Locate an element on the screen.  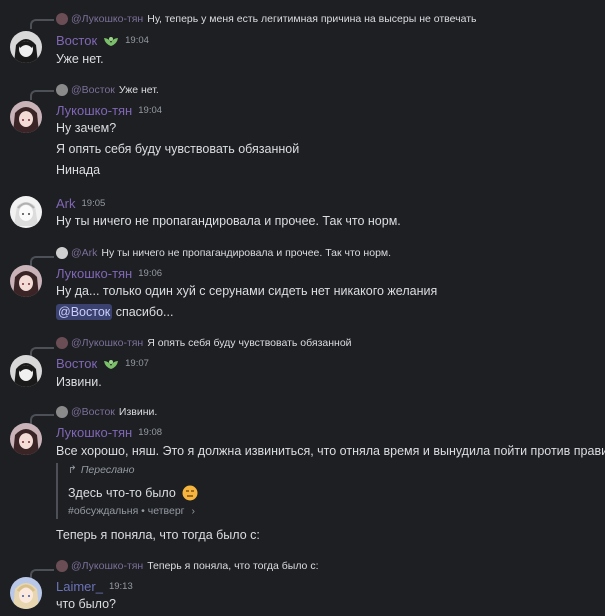
timestamp: 19:13 is located at coordinates (120, 586).